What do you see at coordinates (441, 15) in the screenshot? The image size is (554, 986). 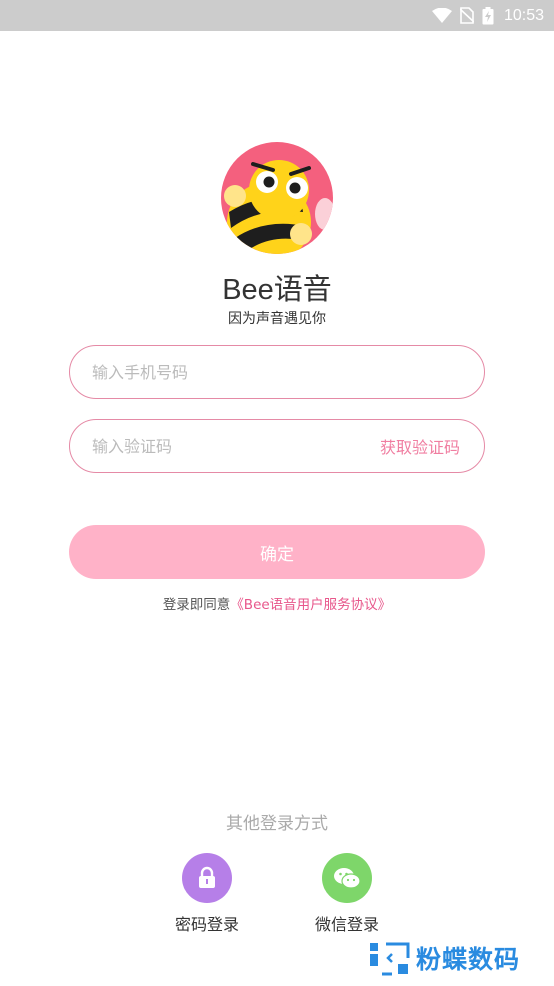 I see `wifi-icon` at bounding box center [441, 15].